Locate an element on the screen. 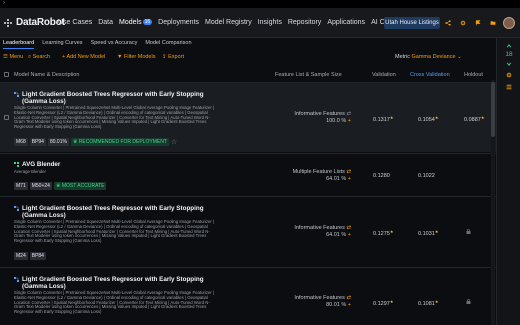 The height and width of the screenshot is (325, 520). folder-icon is located at coordinates (493, 23).